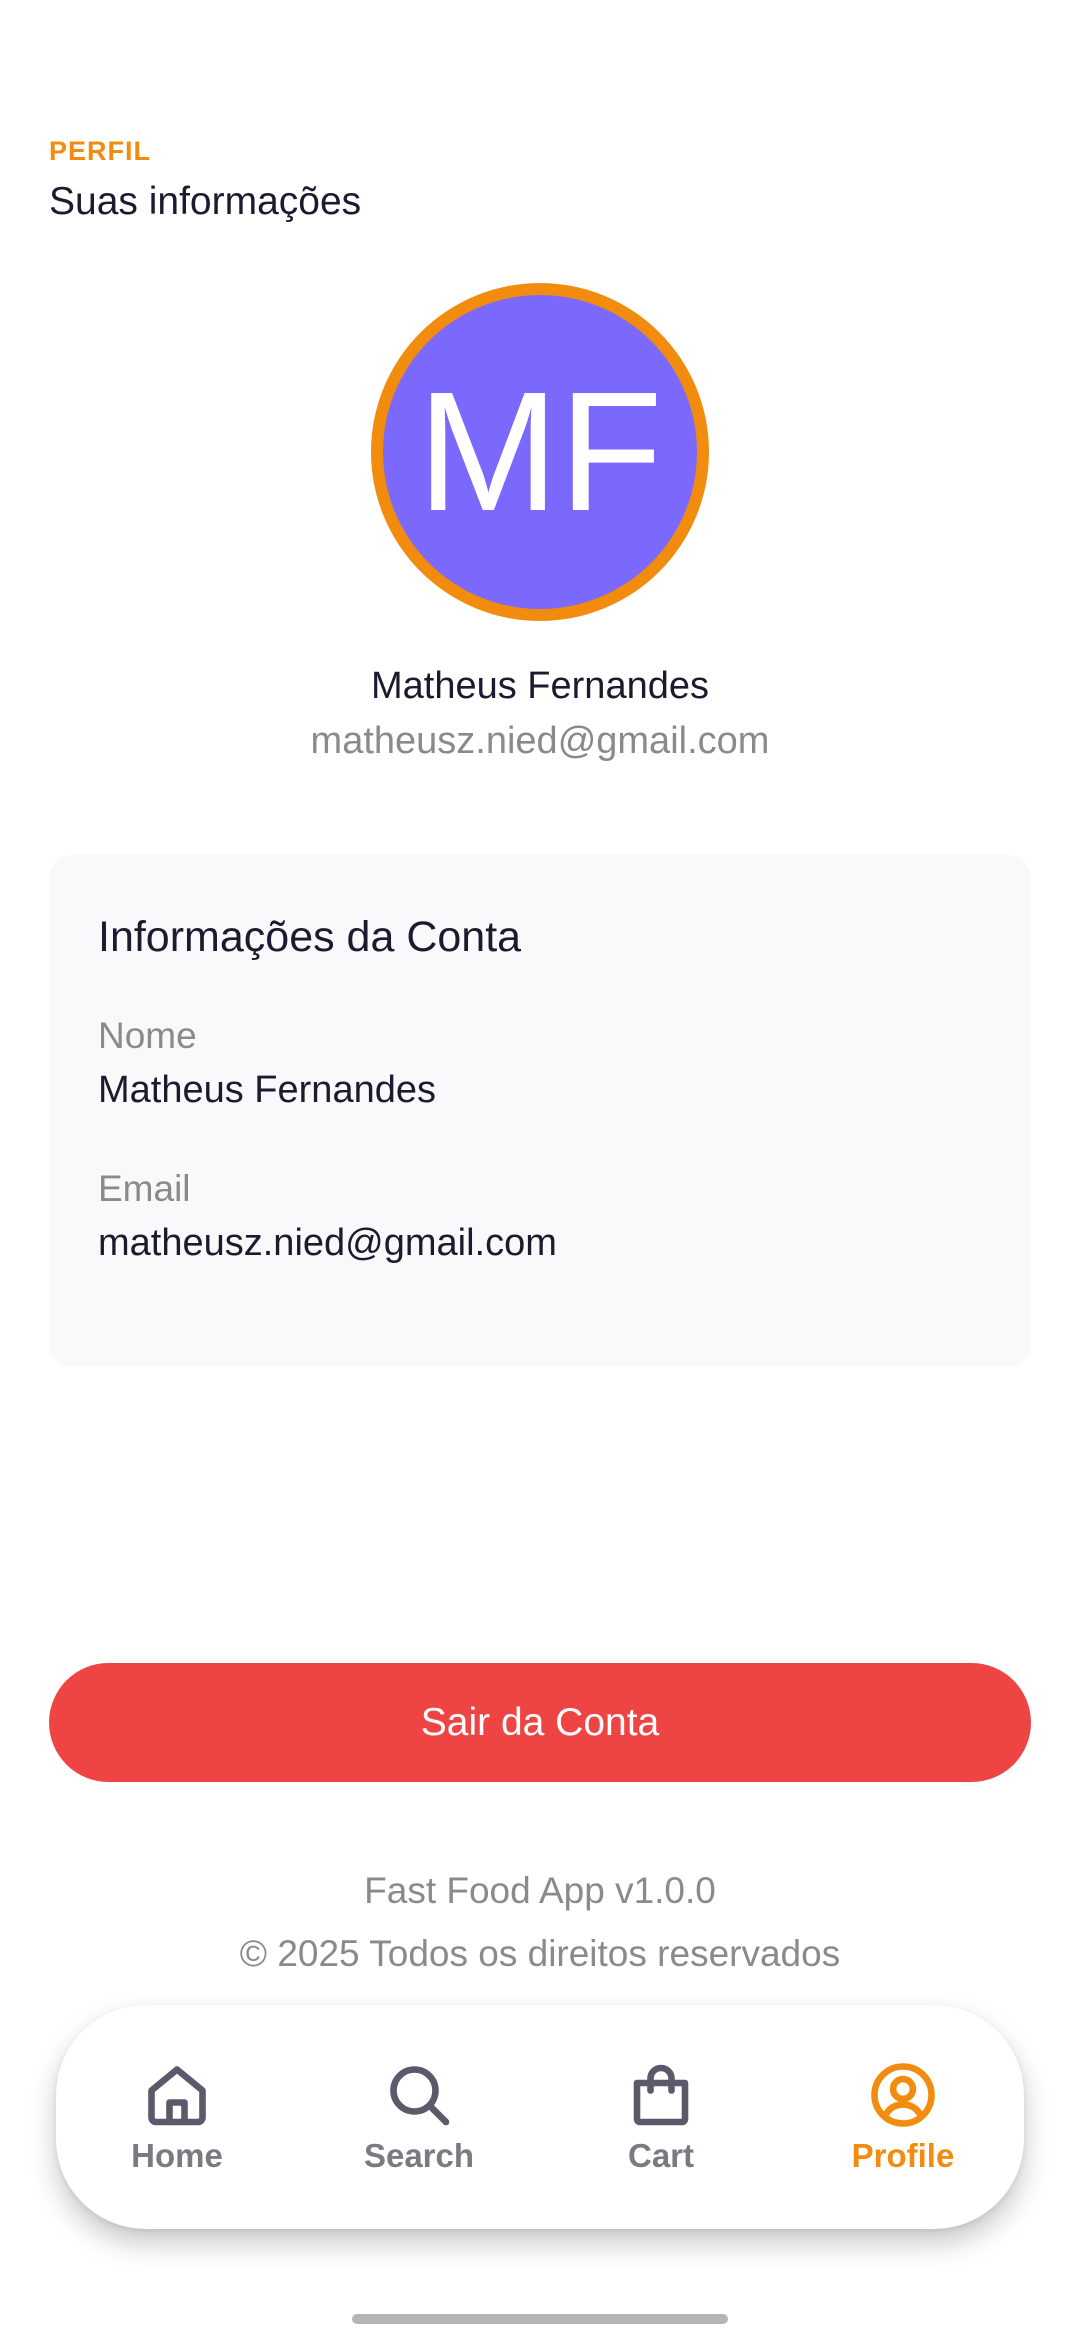  I want to click on name-field-label: Nome, so click(147, 1035).